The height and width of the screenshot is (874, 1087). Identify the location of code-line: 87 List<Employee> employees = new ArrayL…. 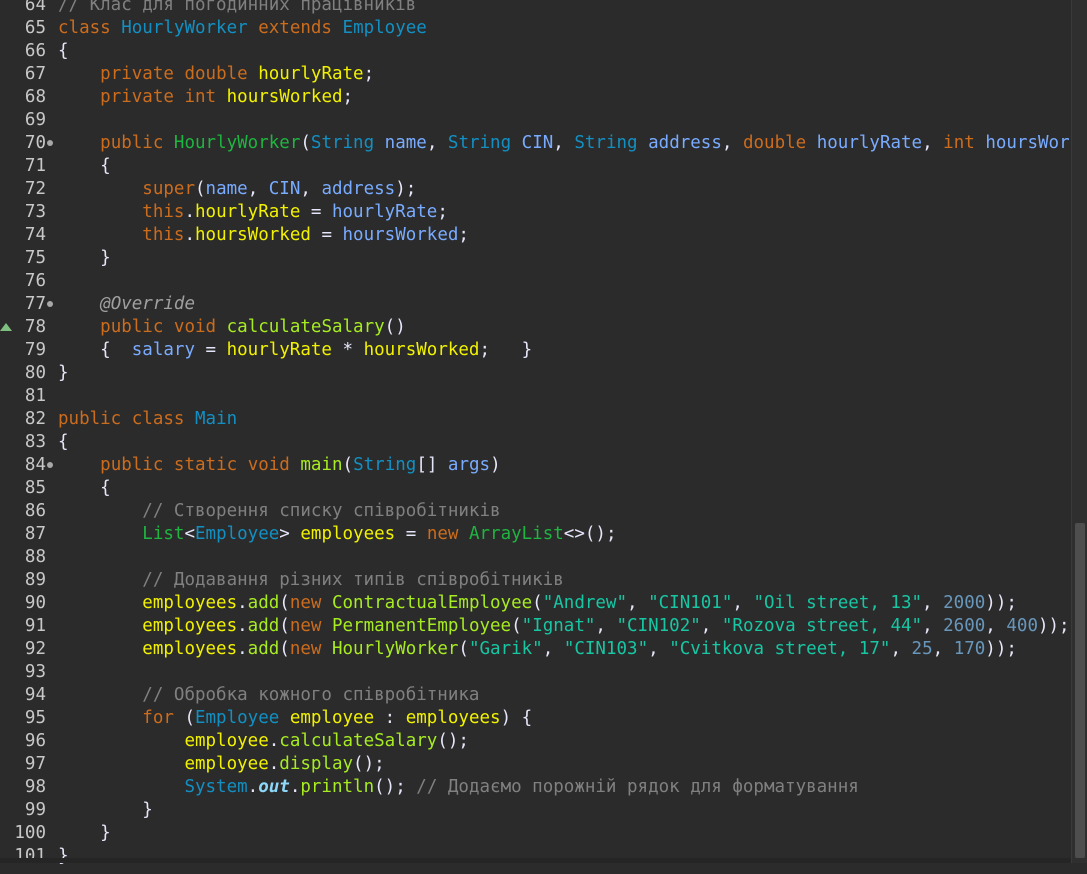
(535, 534).